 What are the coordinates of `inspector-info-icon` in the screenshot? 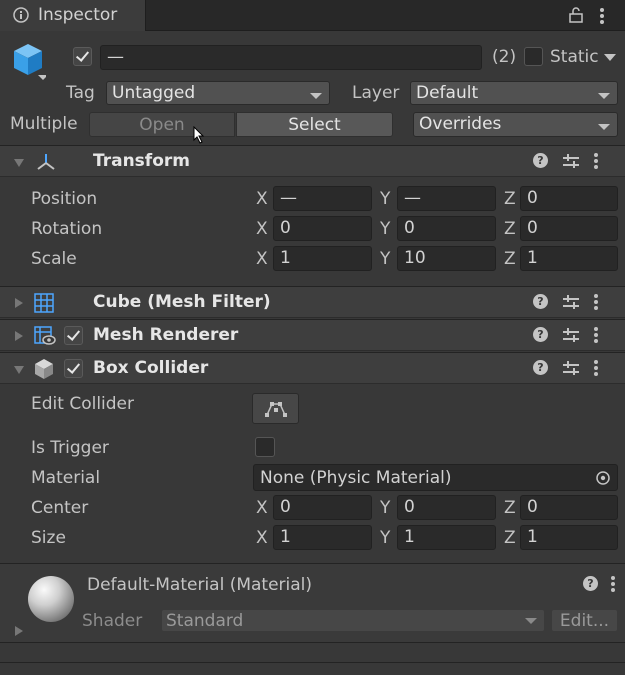 It's located at (21, 15).